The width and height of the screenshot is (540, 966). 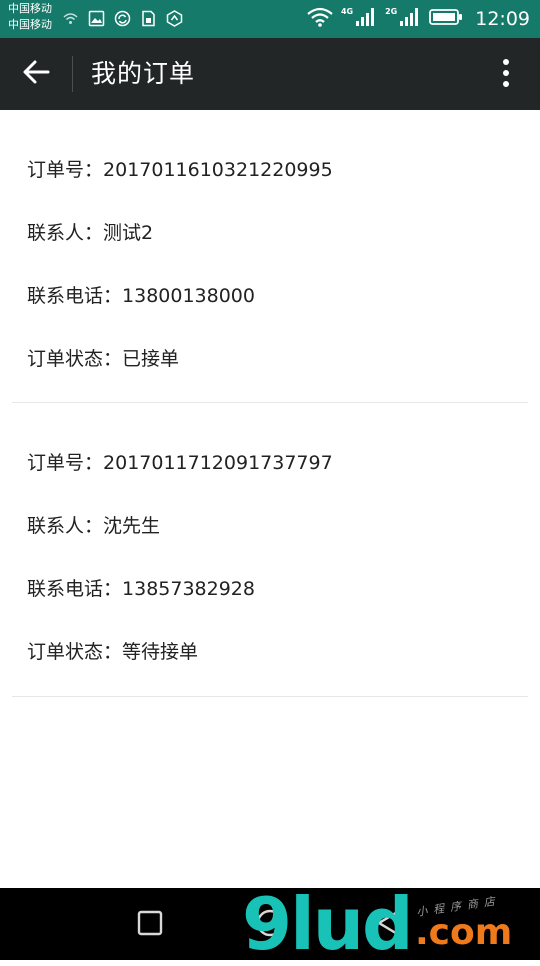 What do you see at coordinates (391, 11) in the screenshot?
I see `network-2g-label: 2G` at bounding box center [391, 11].